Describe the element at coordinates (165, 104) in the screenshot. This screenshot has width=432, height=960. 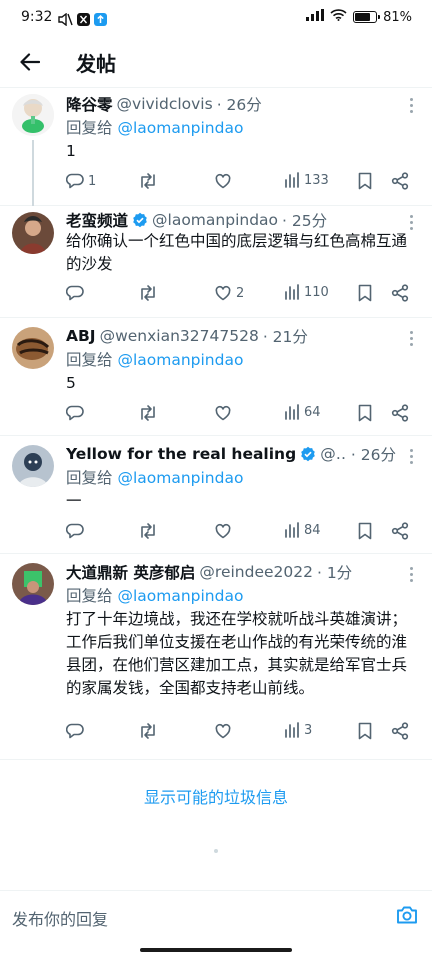
I see `author-handle: @vividclovis` at that location.